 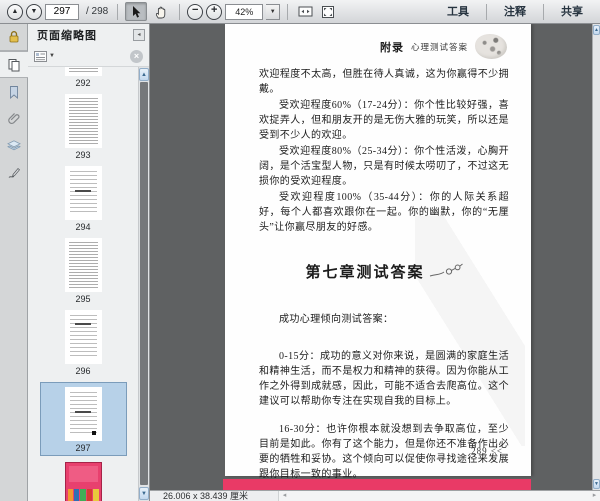 What do you see at coordinates (195, 11) in the screenshot?
I see `zoom-out-button: −` at bounding box center [195, 11].